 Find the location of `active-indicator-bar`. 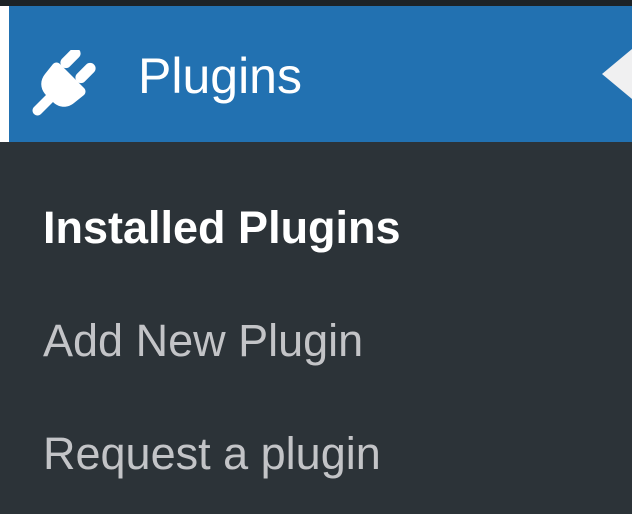

active-indicator-bar is located at coordinates (4, 74).